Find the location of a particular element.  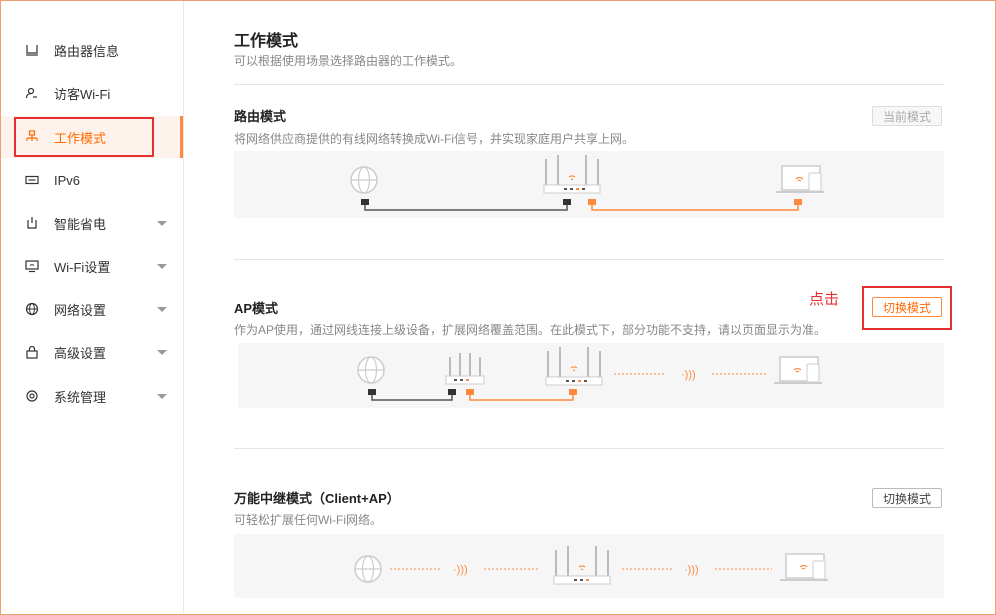

current-mode-button: 当前模式 is located at coordinates (907, 116).